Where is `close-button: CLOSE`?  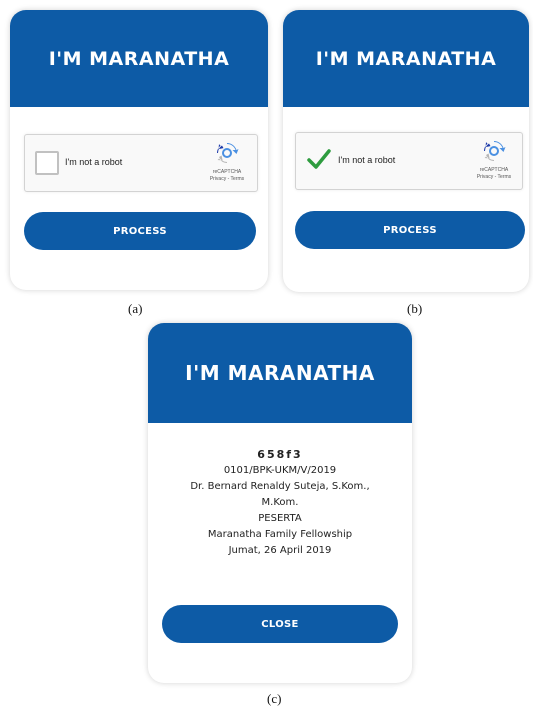
close-button: CLOSE is located at coordinates (280, 624).